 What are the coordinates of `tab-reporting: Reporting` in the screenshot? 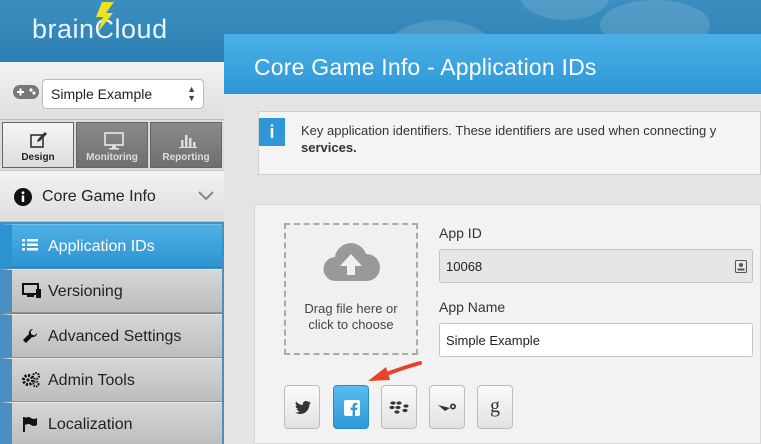 It's located at (186, 145).